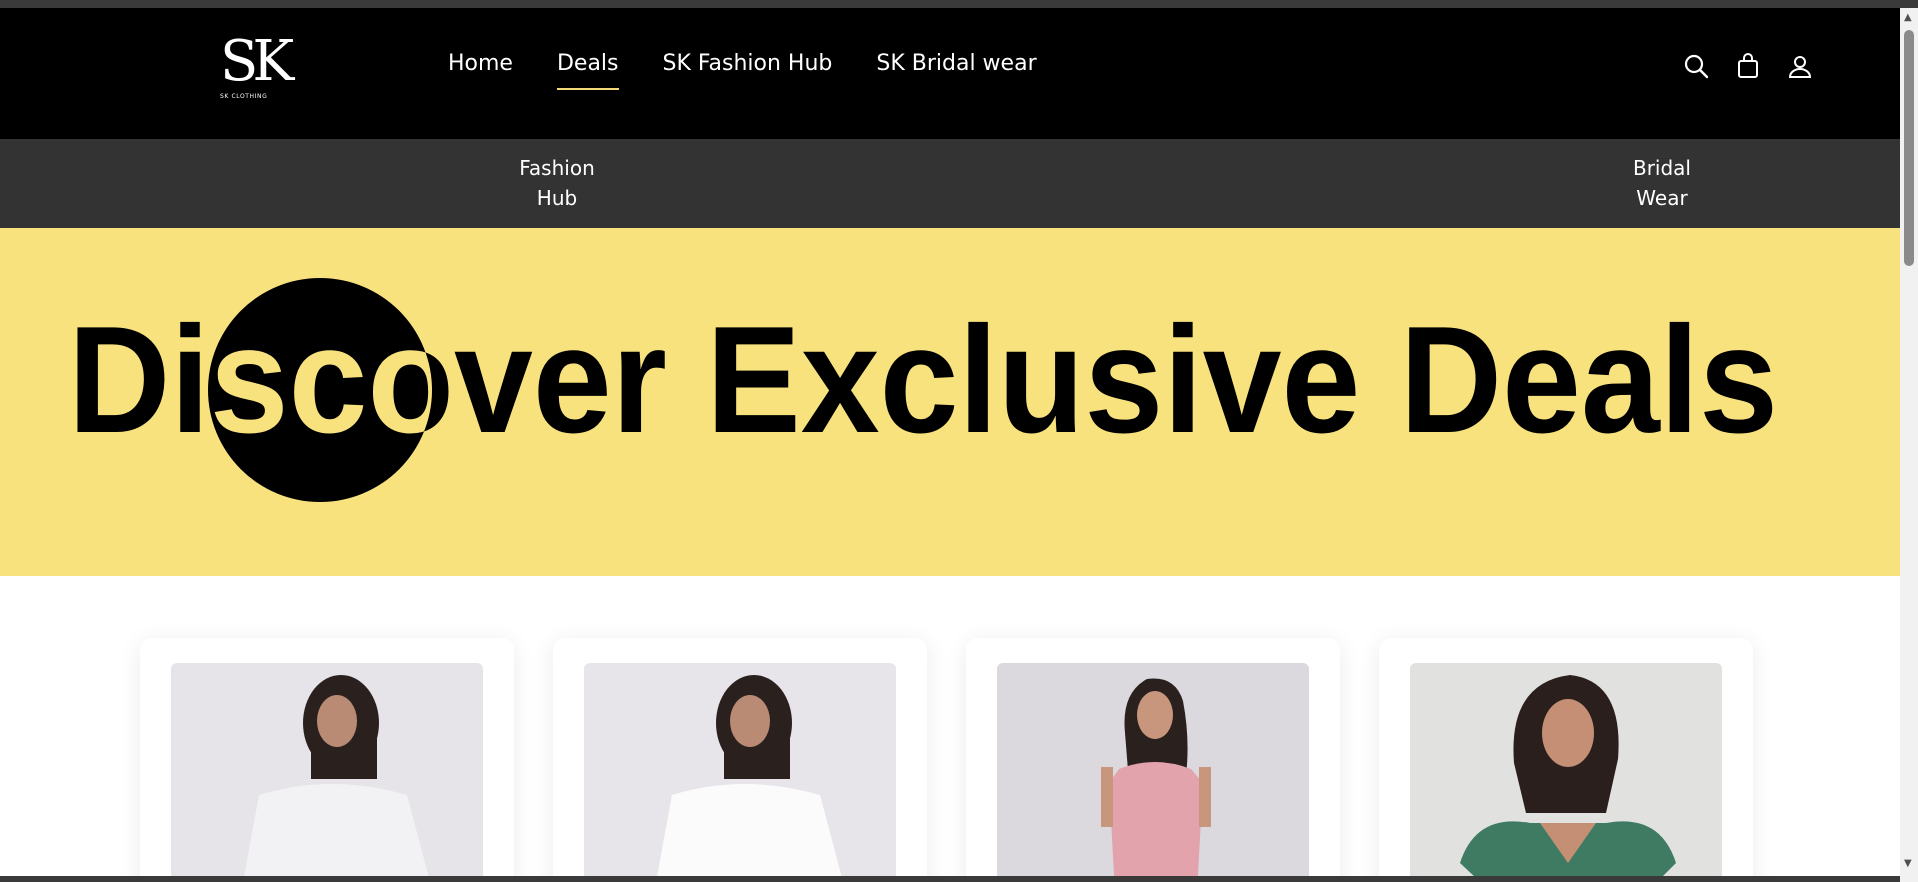 The image size is (1918, 882). Describe the element at coordinates (557, 198) in the screenshot. I see `subnav-fashion-hub-line2: Hub` at that location.